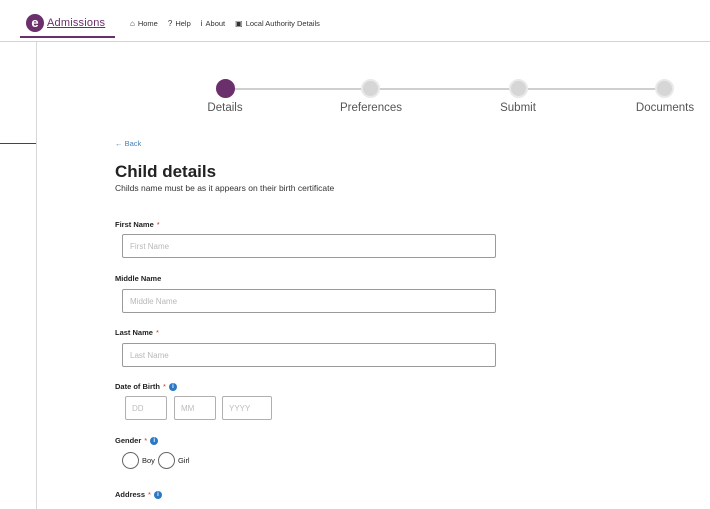  Describe the element at coordinates (451, 89) in the screenshot. I see `stepper-track` at that location.